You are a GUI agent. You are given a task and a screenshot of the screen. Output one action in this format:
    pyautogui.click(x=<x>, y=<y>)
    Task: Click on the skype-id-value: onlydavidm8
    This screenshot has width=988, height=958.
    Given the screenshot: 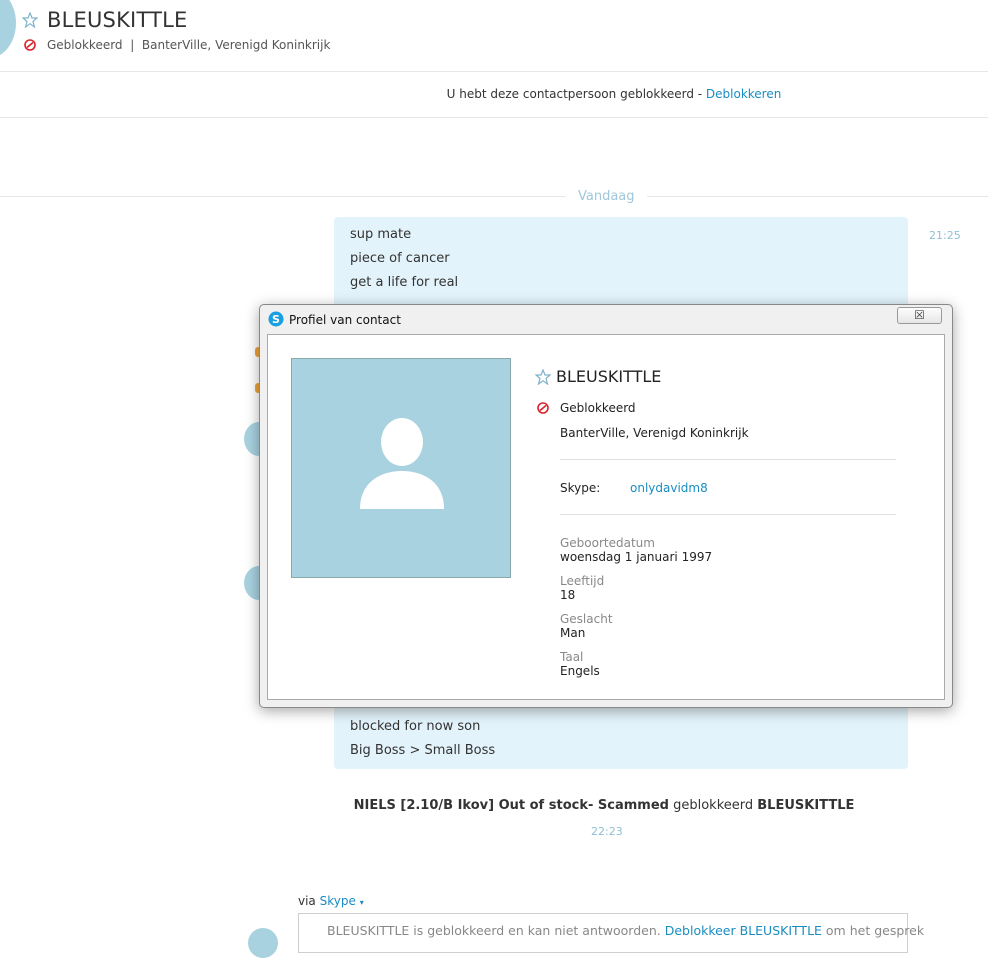 What is the action you would take?
    pyautogui.click(x=669, y=488)
    